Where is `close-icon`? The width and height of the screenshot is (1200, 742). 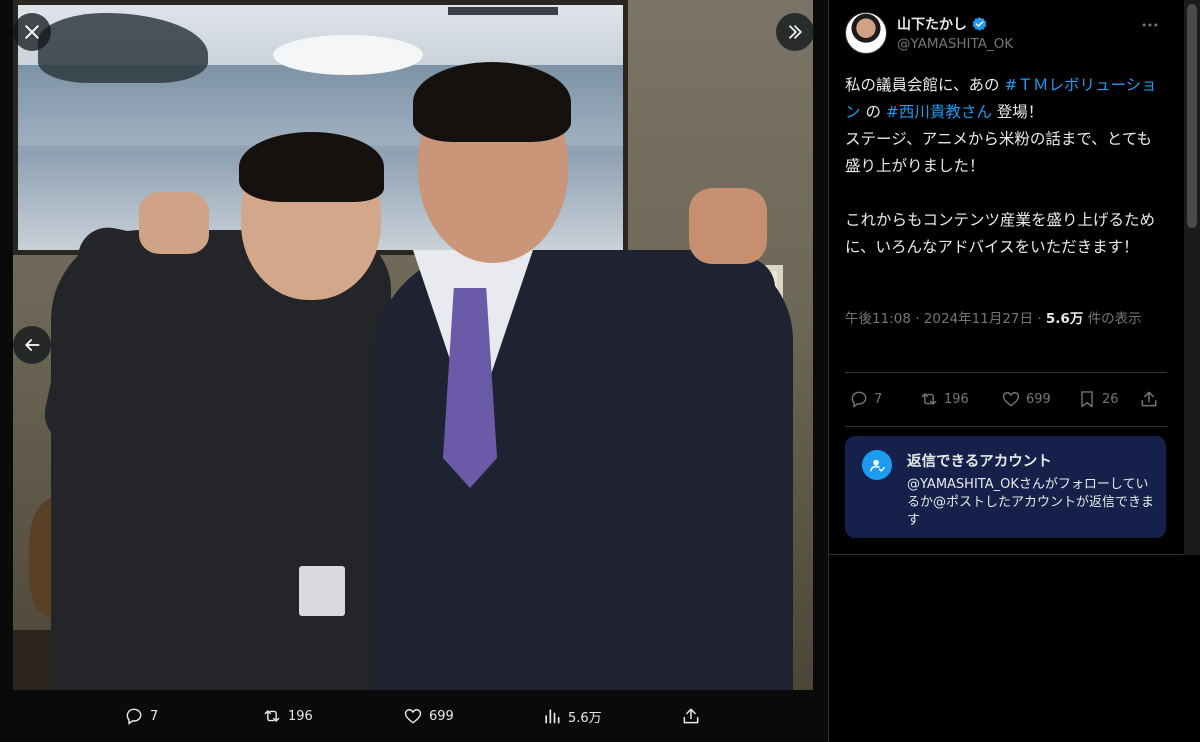
close-icon is located at coordinates (32, 32).